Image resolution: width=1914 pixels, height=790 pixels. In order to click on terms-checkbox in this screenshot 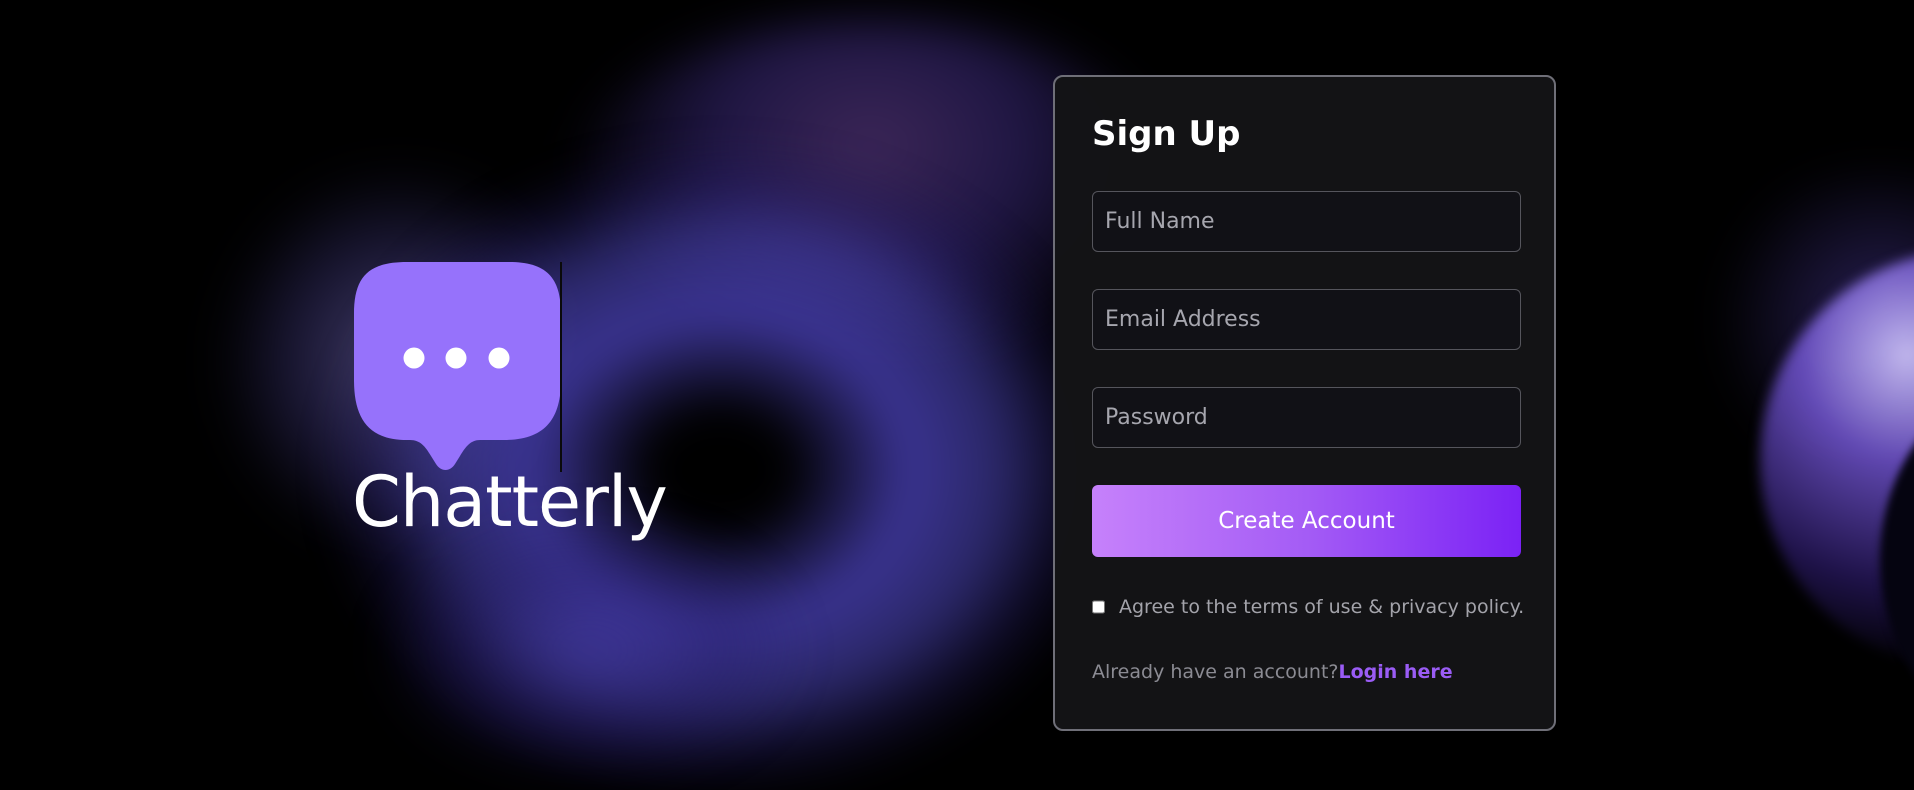, I will do `click(1098, 607)`.